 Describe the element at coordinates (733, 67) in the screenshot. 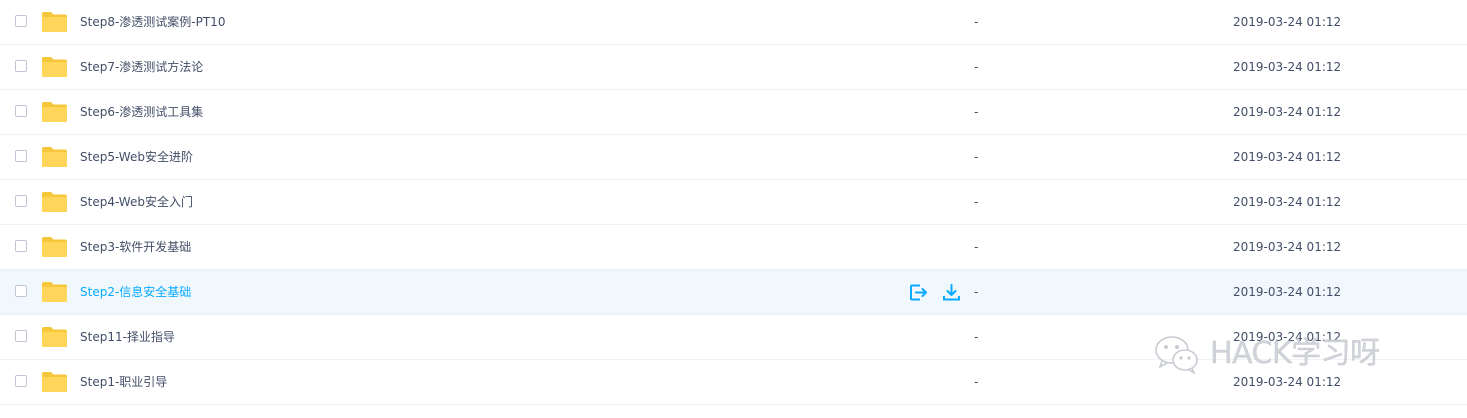

I see `file-row: Step7-渗透测试方法论 - 2019-03-24 01:12` at that location.